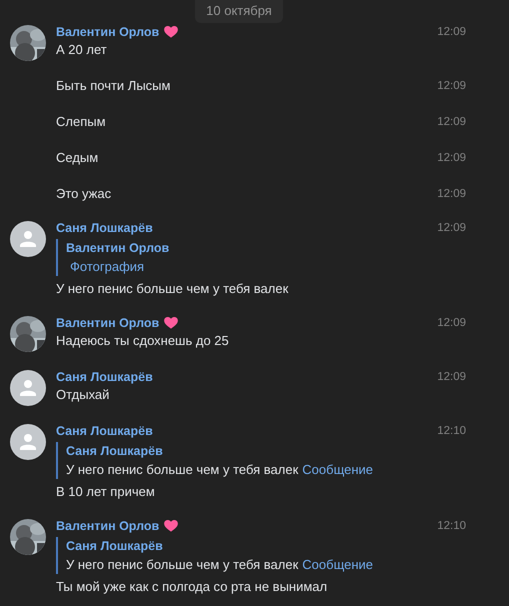 The image size is (509, 606). Describe the element at coordinates (82, 50) in the screenshot. I see `message-text: А 20 лет` at that location.